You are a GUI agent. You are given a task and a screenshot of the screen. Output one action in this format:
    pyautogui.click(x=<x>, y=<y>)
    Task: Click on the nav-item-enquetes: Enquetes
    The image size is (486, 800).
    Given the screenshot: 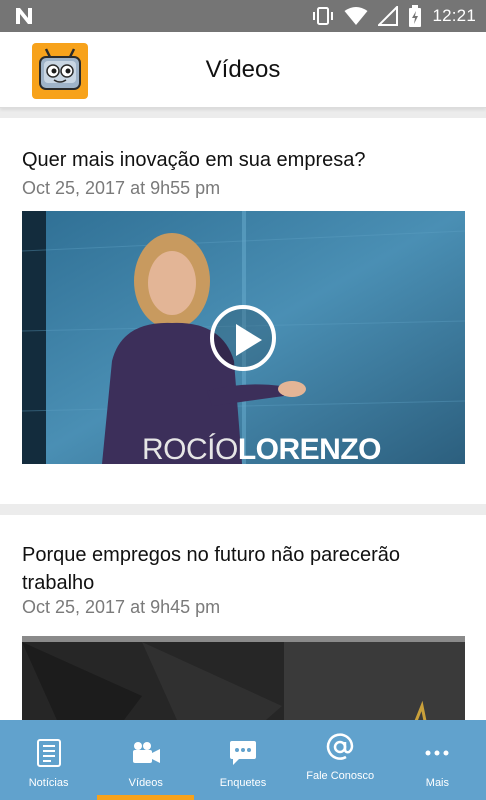 What is the action you would take?
    pyautogui.click(x=242, y=760)
    